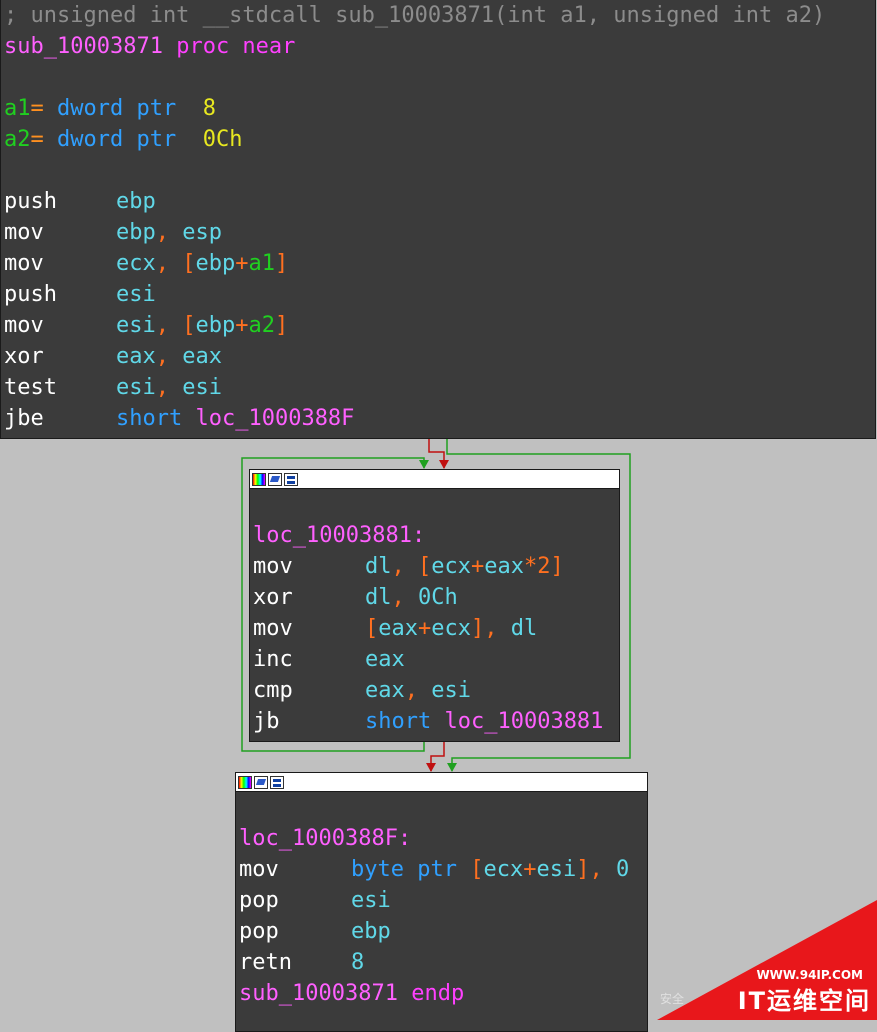 Image resolution: width=877 pixels, height=1032 pixels. Describe the element at coordinates (438, 263) in the screenshot. I see `instruction-line: mov ecx, [ebp+a1]` at that location.